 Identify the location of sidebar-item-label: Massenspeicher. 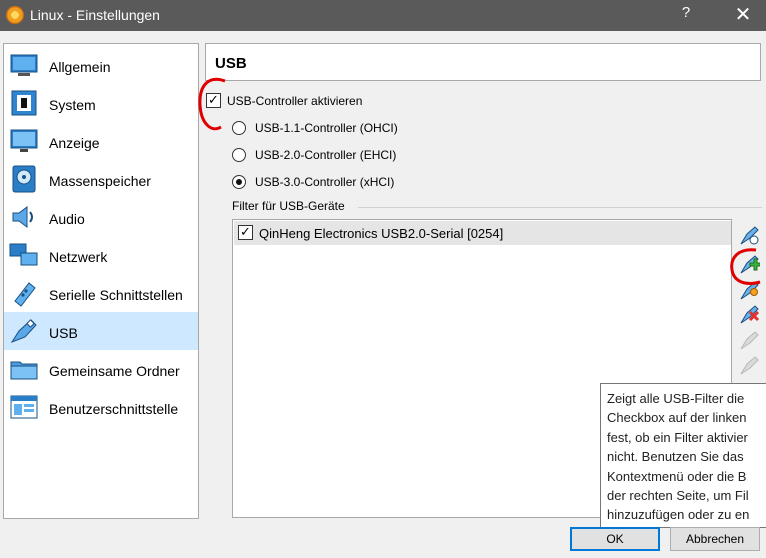
(100, 181).